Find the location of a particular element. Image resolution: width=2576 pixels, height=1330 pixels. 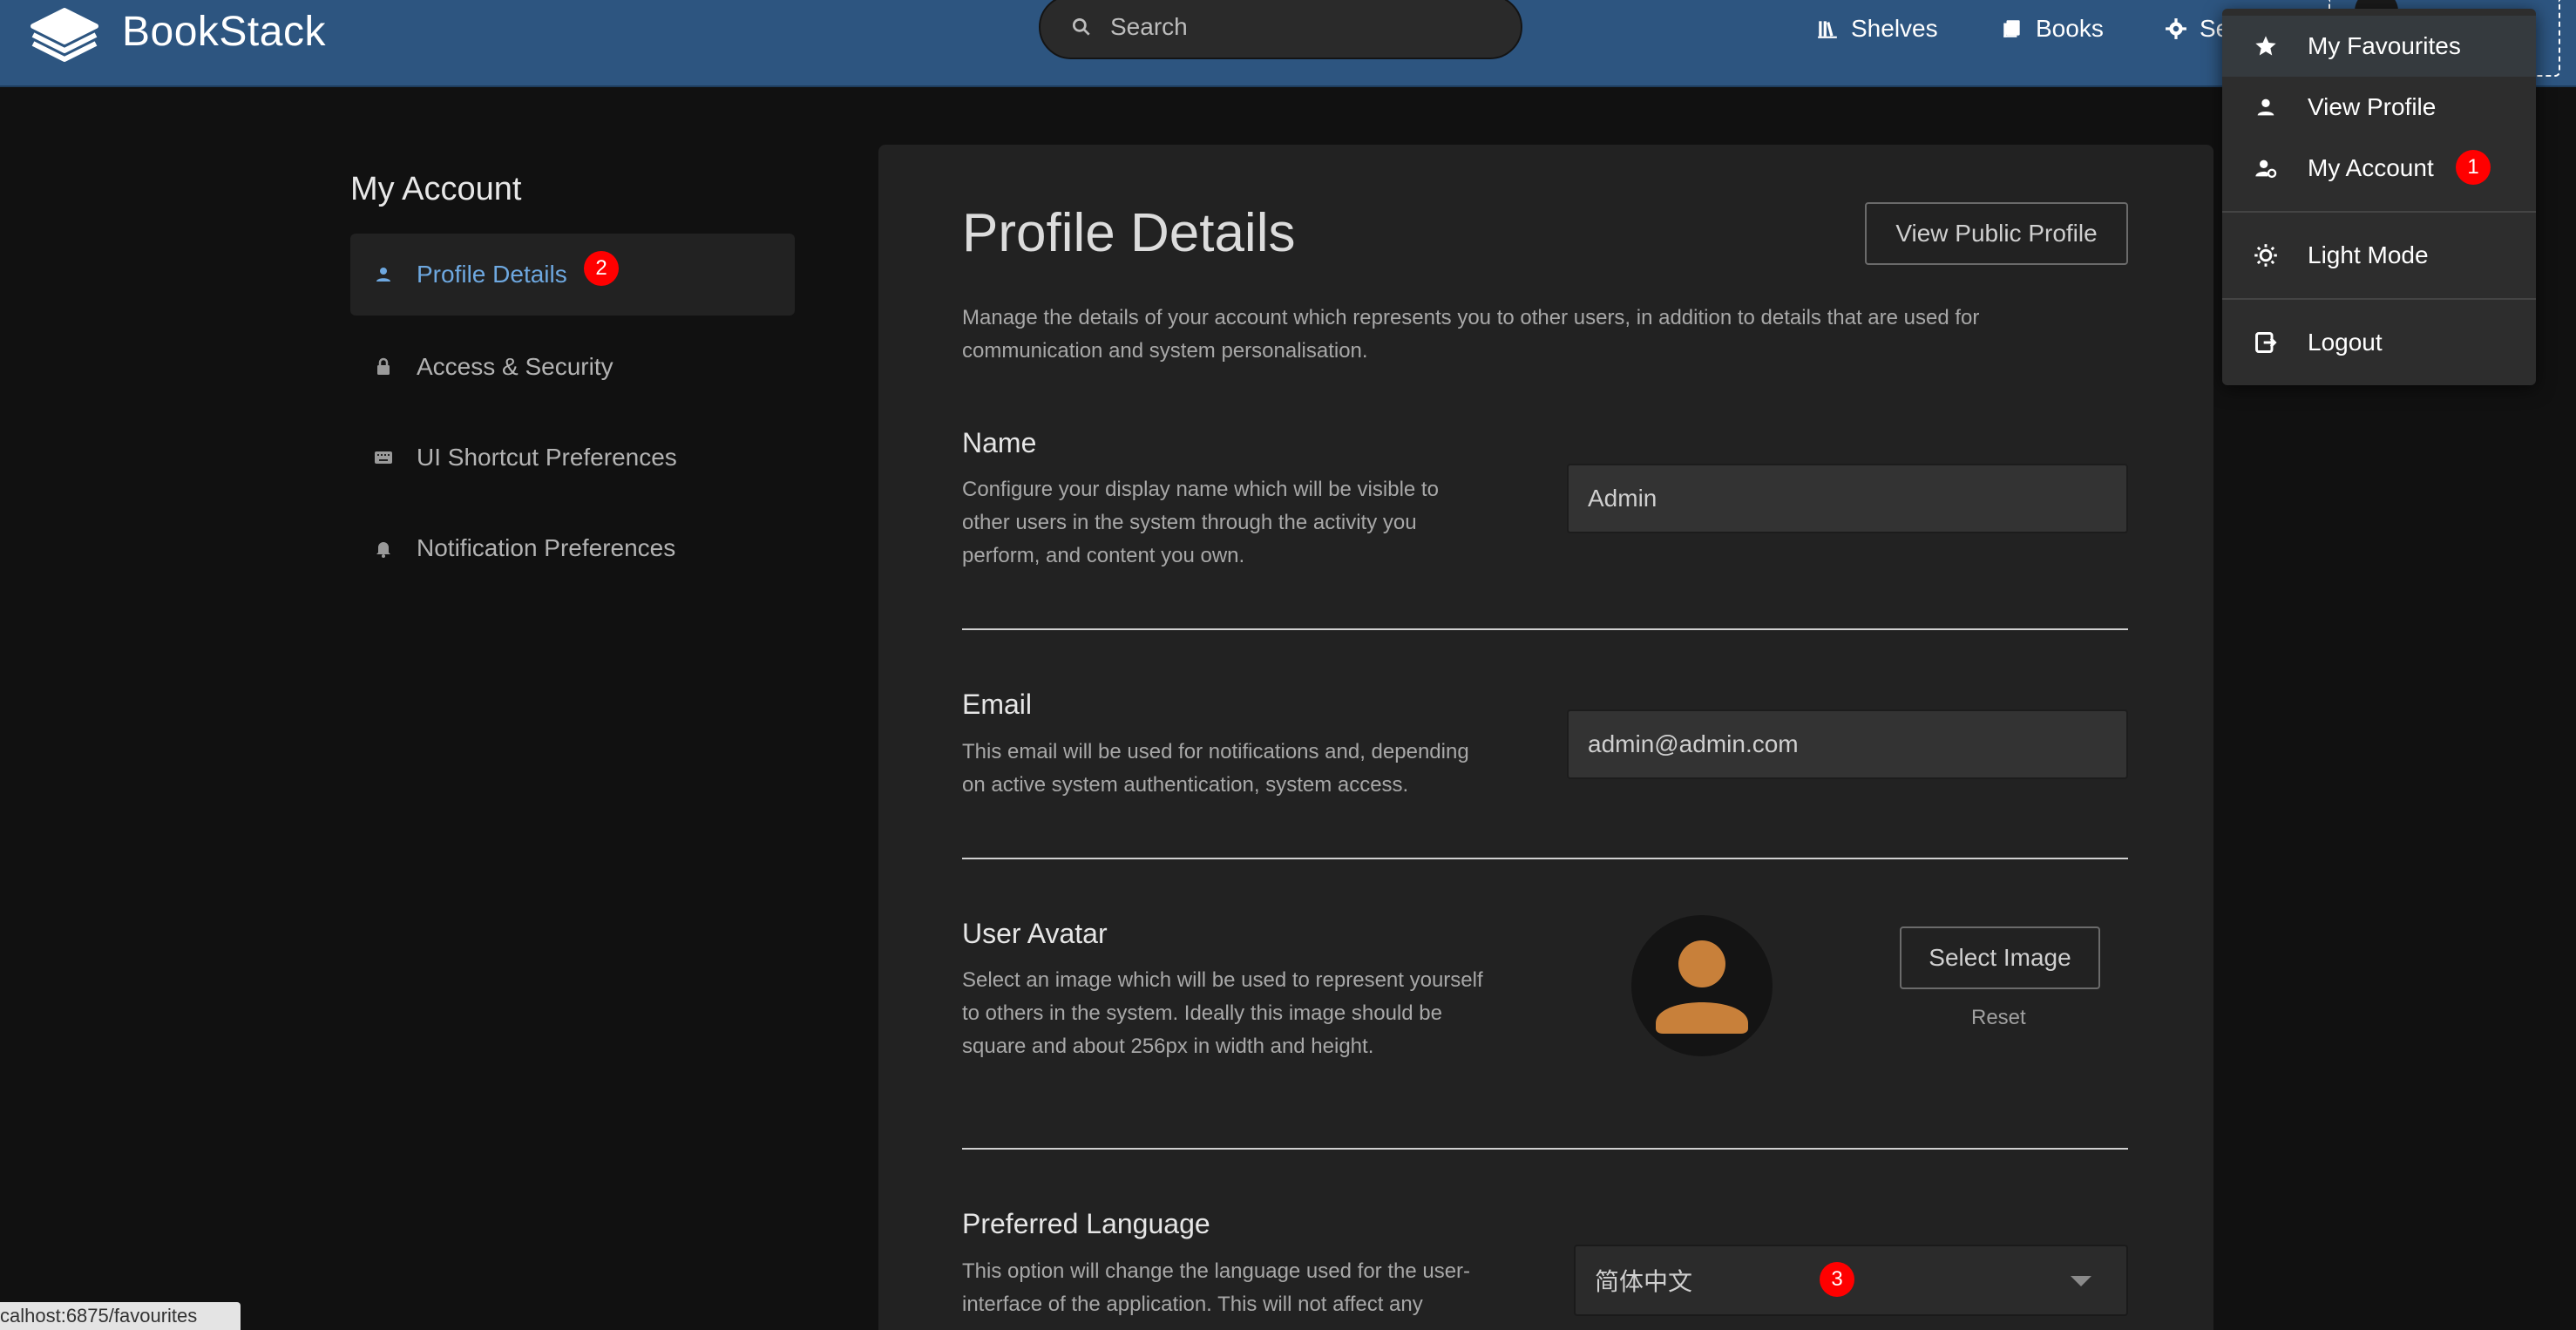

email-input is located at coordinates (1847, 744).